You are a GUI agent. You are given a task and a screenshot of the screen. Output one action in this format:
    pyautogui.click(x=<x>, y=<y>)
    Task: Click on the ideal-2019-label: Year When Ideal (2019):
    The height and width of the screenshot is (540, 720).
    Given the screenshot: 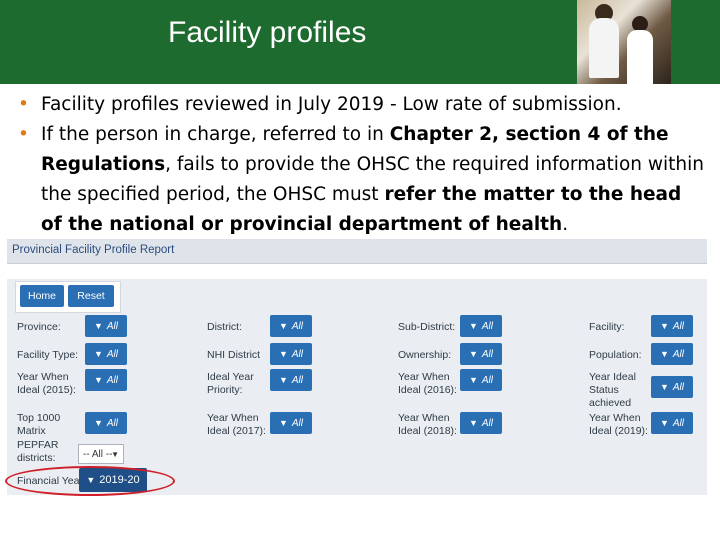 What is the action you would take?
    pyautogui.click(x=618, y=424)
    